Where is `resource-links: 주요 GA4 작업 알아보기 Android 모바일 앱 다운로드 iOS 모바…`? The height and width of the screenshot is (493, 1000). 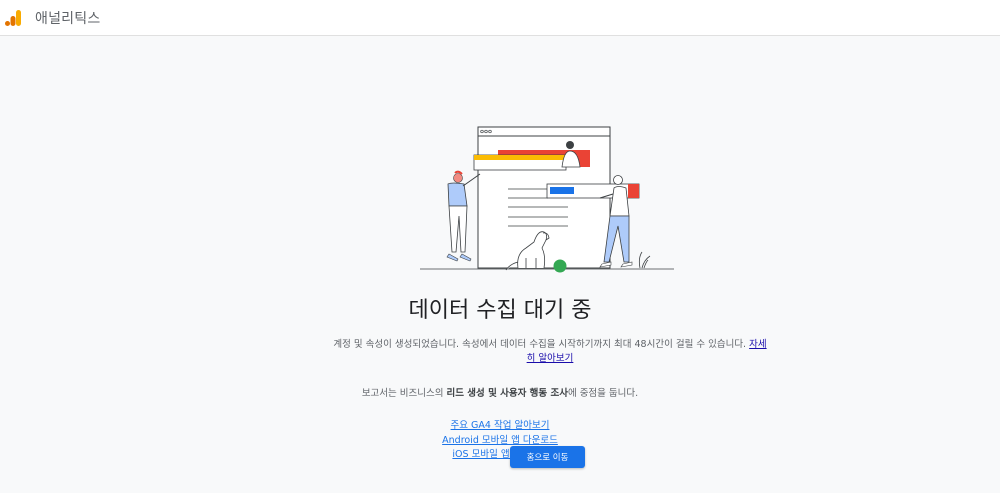
resource-links: 주요 GA4 작업 알아보기 Android 모바일 앱 다운로드 iOS 모바… is located at coordinates (500, 441).